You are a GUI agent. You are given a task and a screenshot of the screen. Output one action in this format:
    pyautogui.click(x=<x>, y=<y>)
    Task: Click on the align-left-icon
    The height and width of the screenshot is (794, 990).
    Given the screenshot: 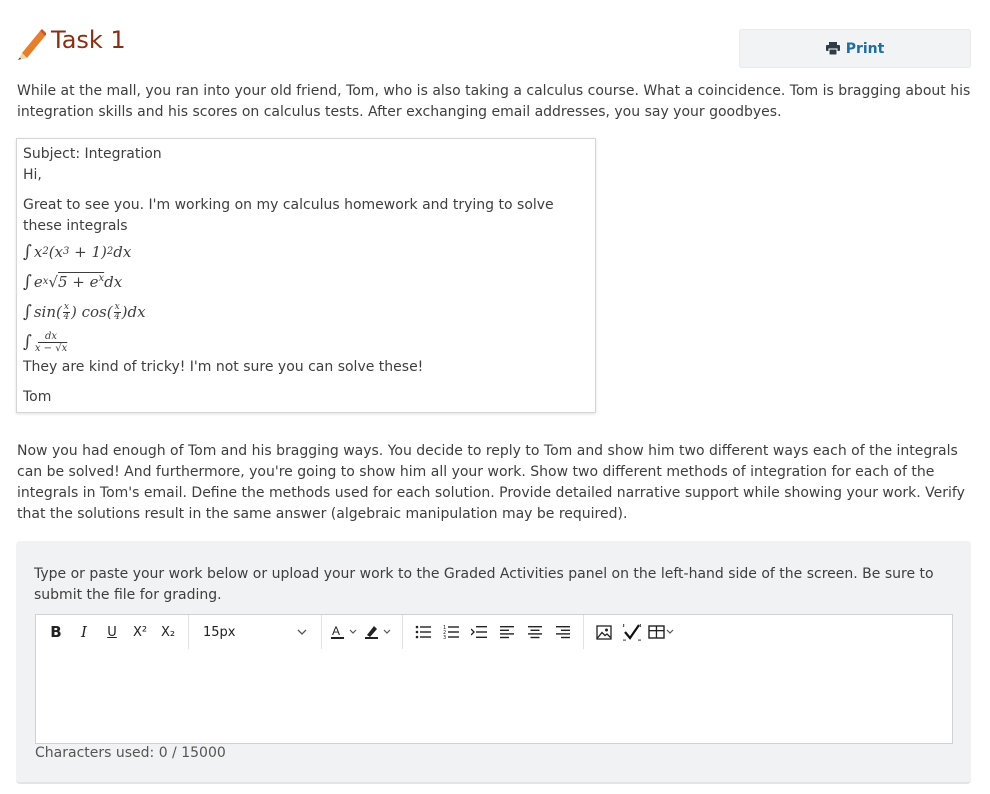 What is the action you would take?
    pyautogui.click(x=507, y=632)
    